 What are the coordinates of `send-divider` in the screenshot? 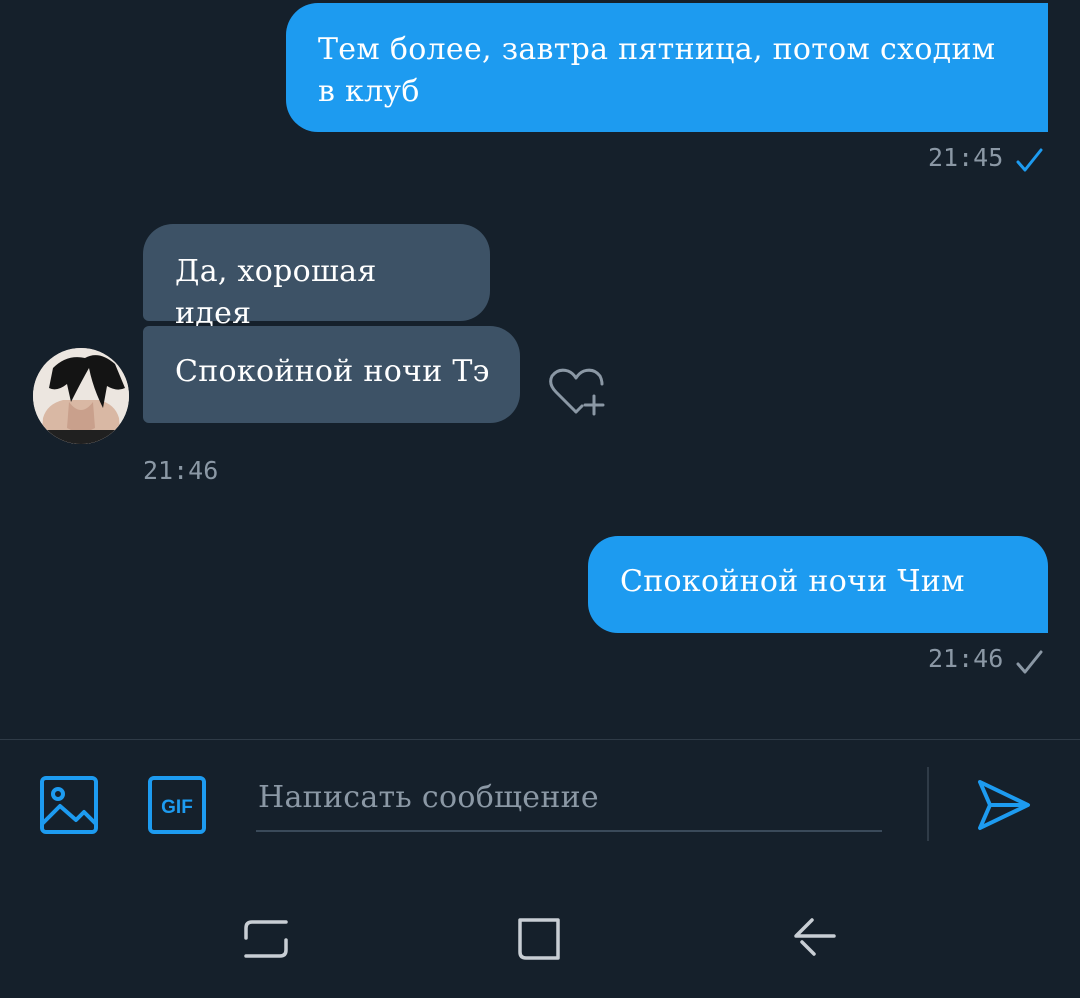 It's located at (928, 804).